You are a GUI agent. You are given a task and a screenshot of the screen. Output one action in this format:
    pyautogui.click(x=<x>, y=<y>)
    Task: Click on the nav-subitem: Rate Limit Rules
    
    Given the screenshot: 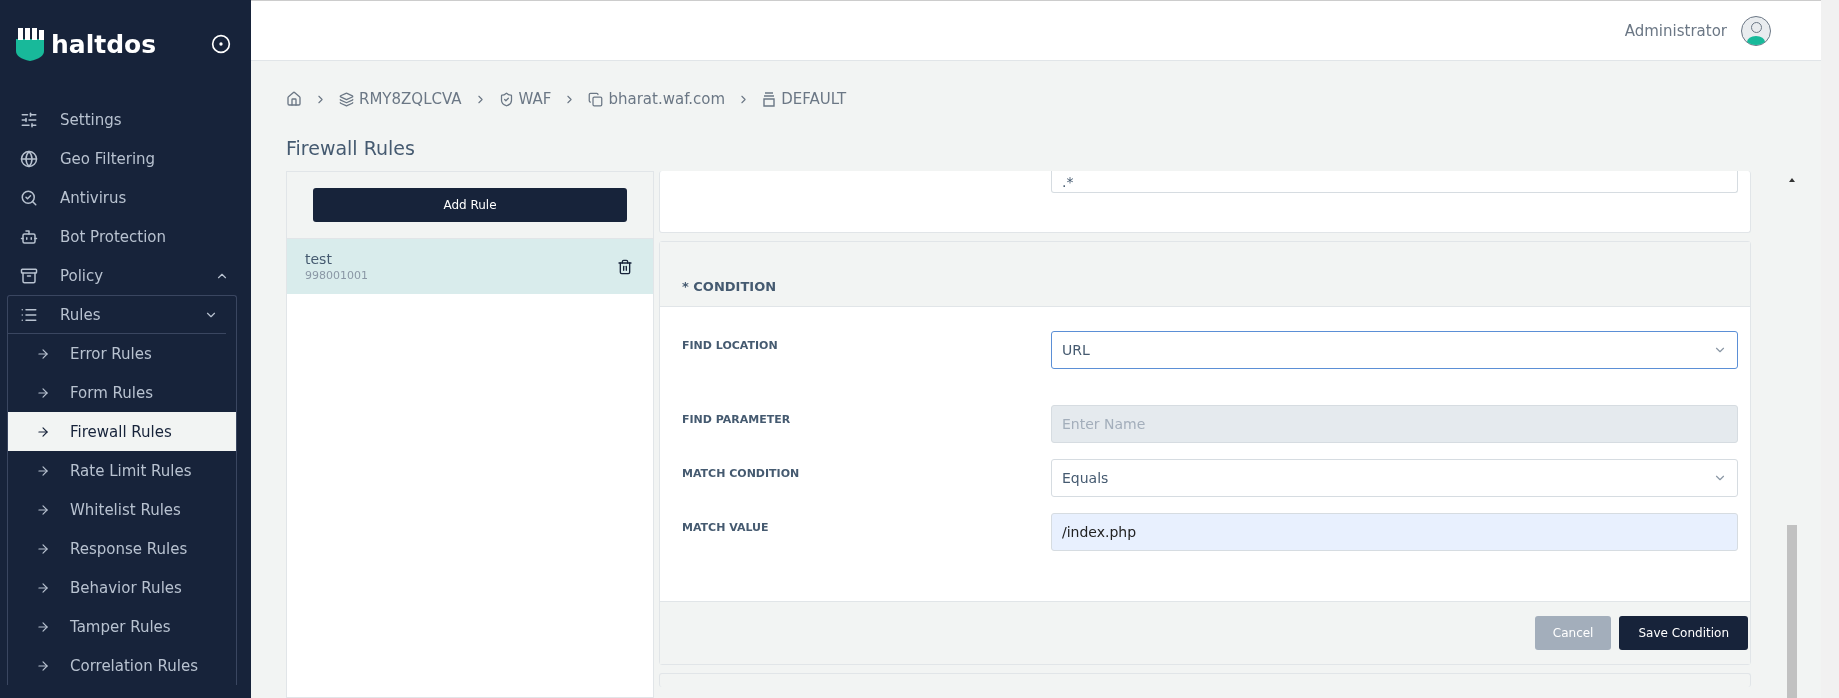 What is the action you would take?
    pyautogui.click(x=122, y=470)
    